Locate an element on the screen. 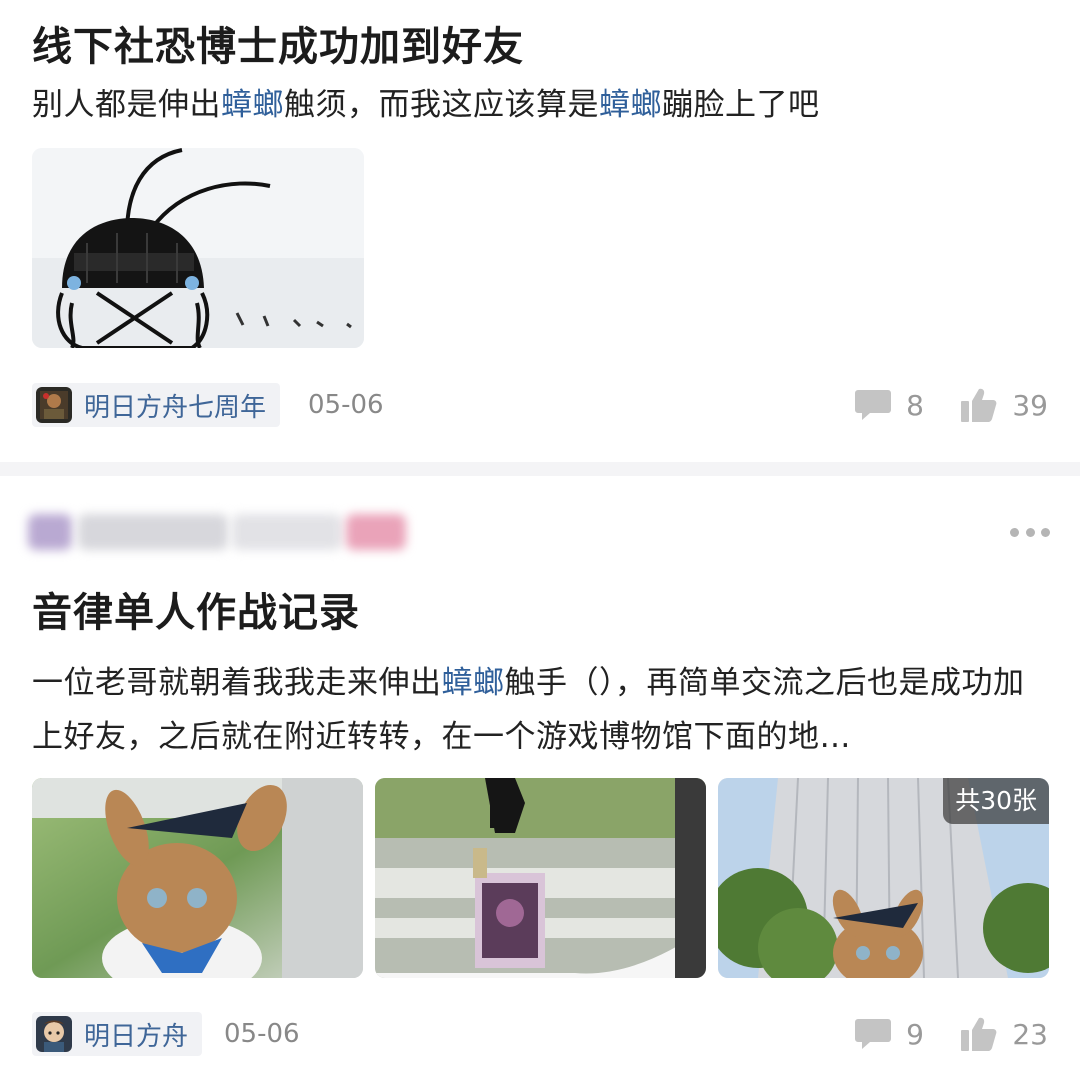  author-name-blurred is located at coordinates (153, 532).